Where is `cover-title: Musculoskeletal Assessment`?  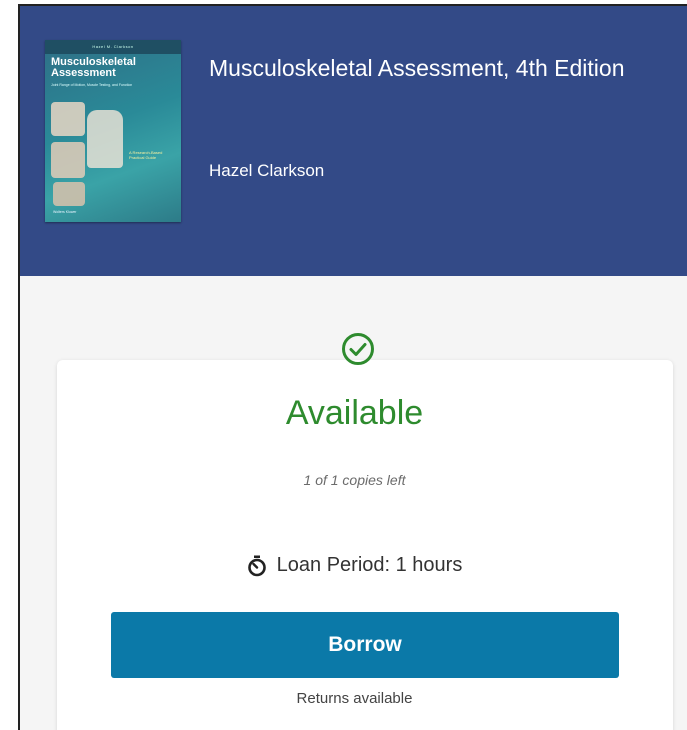 cover-title: Musculoskeletal Assessment is located at coordinates (93, 68).